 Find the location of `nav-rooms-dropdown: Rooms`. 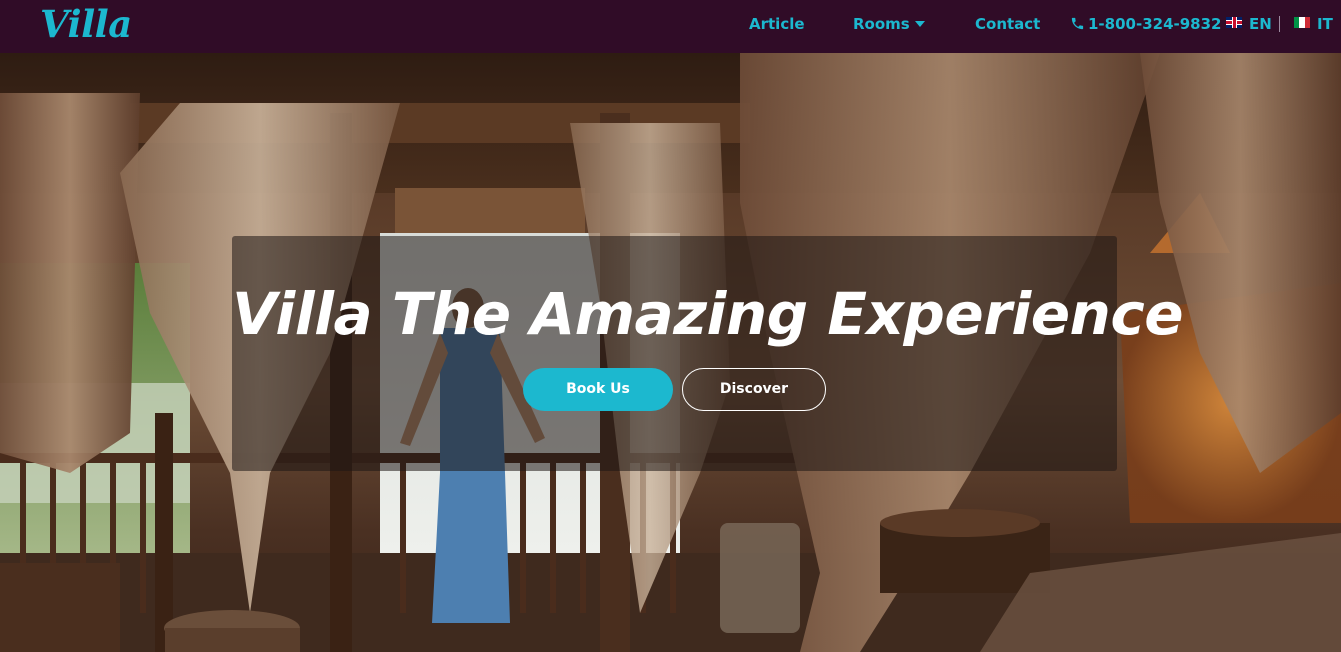

nav-rooms-dropdown: Rooms is located at coordinates (889, 24).